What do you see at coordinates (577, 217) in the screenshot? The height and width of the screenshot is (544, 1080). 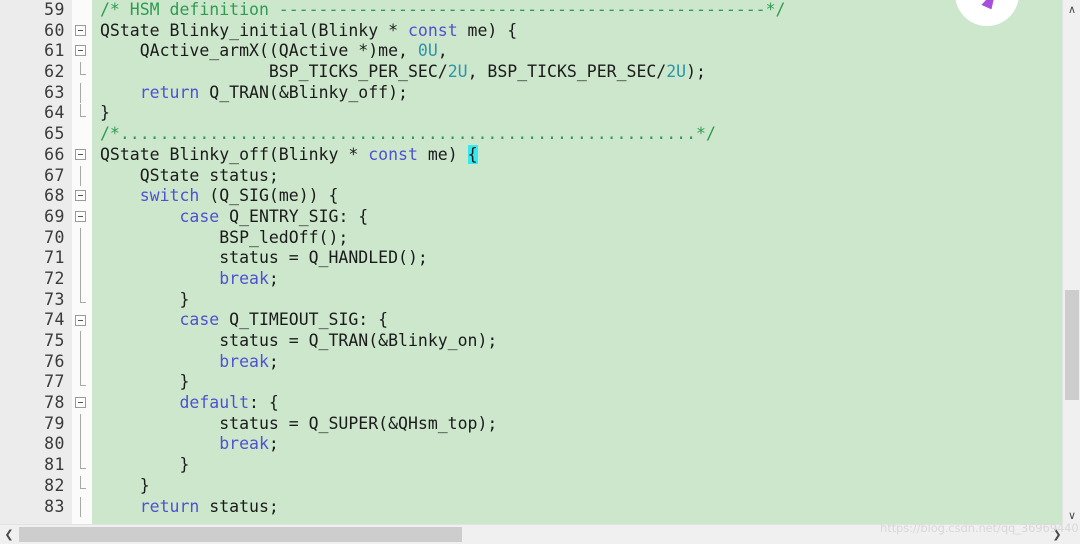 I see `code-line: case Q_ENTRY_SIG: {` at bounding box center [577, 217].